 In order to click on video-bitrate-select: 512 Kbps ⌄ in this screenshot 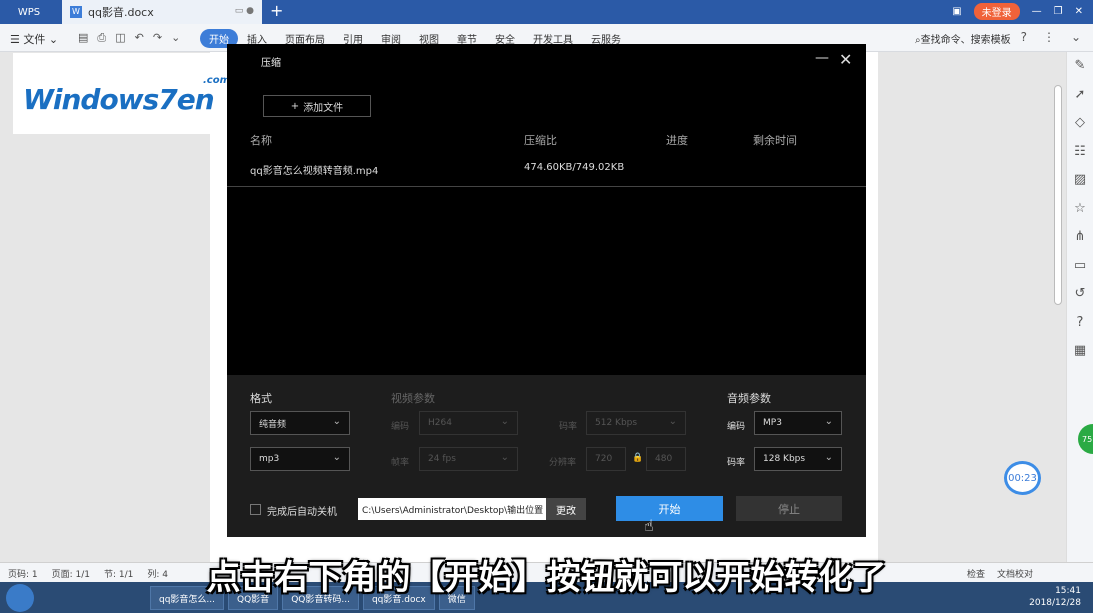, I will do `click(636, 423)`.